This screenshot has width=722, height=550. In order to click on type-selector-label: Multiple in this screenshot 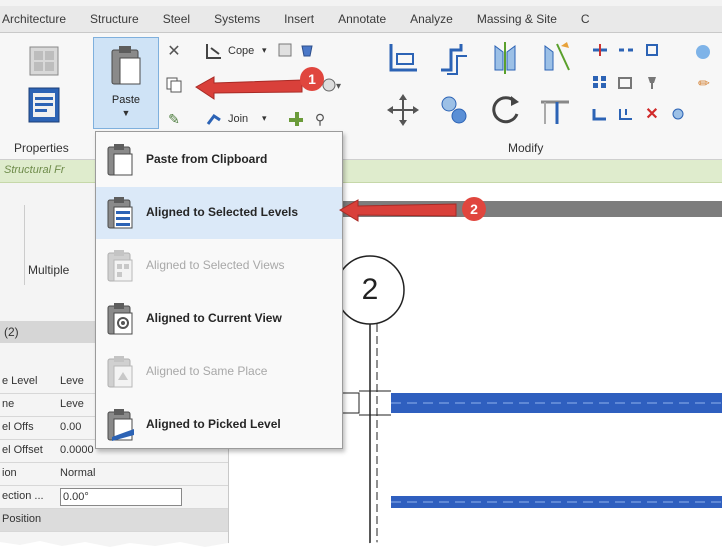, I will do `click(48, 270)`.